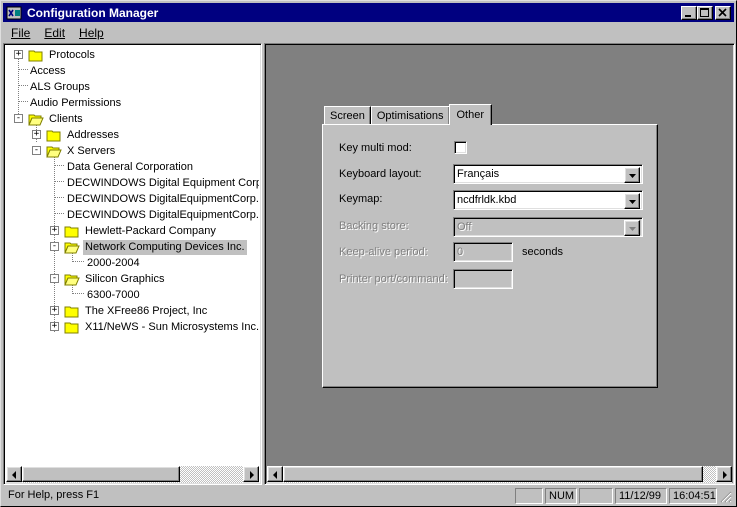 The height and width of the screenshot is (507, 737). Describe the element at coordinates (90, 33) in the screenshot. I see `menu-help: Help` at that location.